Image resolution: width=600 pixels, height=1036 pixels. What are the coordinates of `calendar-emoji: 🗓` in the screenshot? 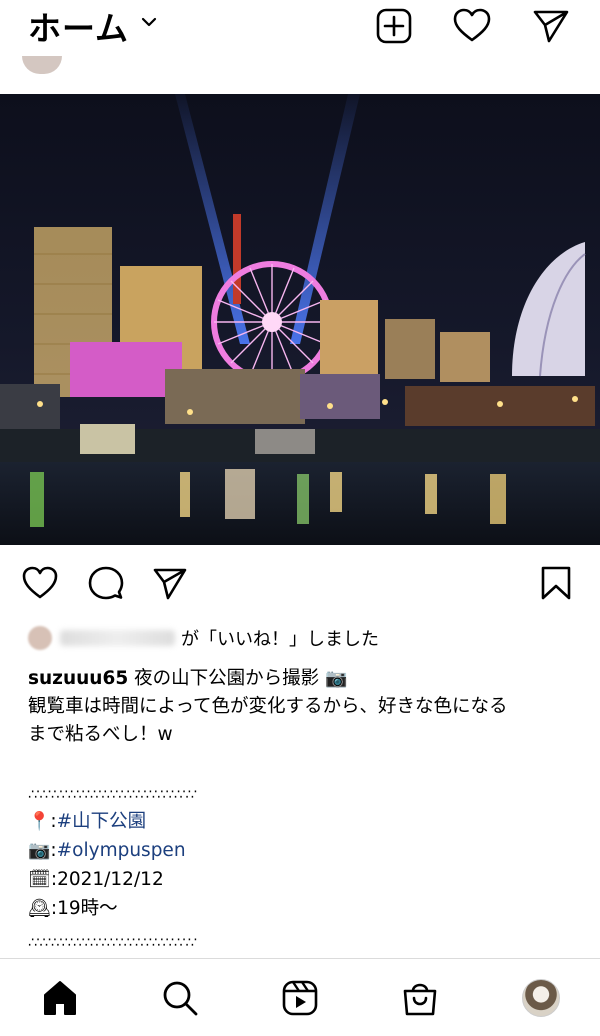 It's located at (39, 879).